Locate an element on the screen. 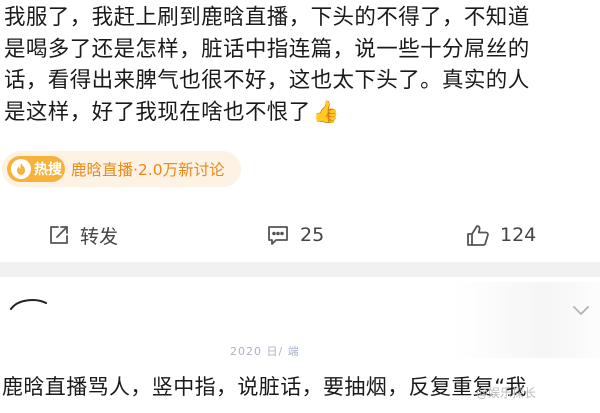  blur-overlay is located at coordinates (527, 320).